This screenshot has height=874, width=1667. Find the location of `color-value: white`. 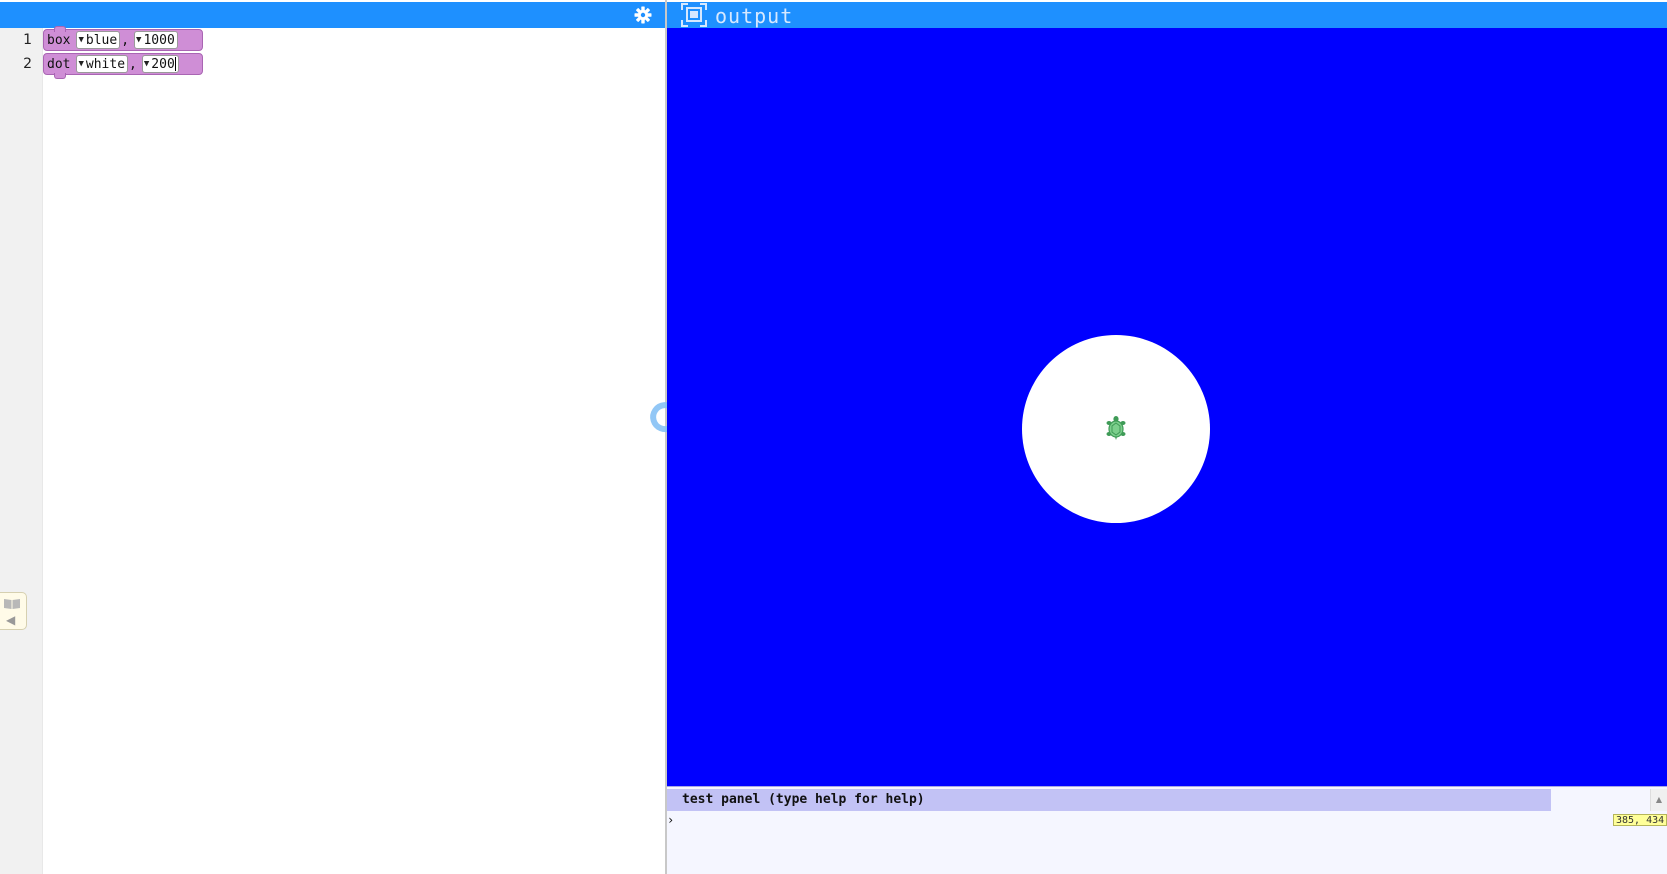

color-value: white is located at coordinates (105, 64).